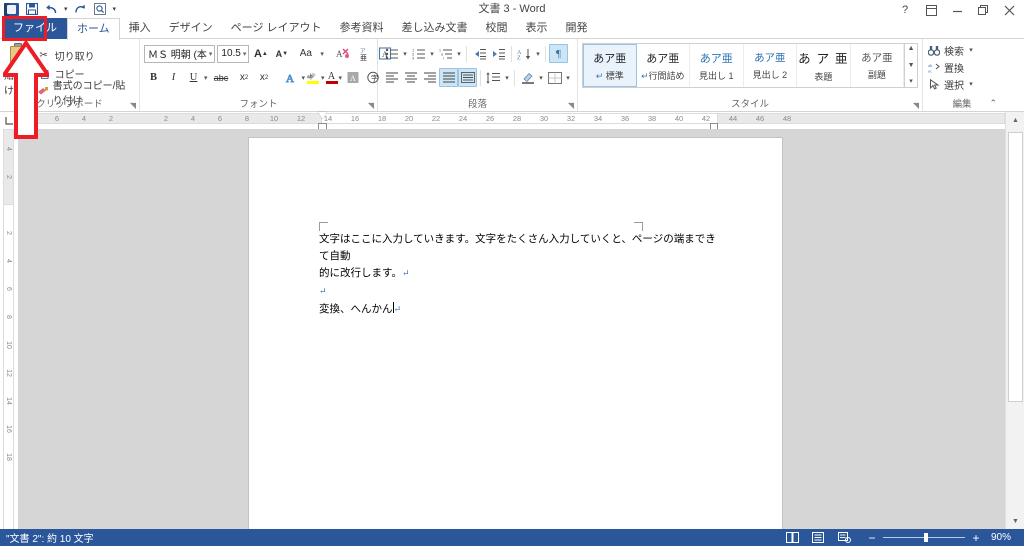  I want to click on collapse-ribbon-button: ⌃, so click(993, 103).